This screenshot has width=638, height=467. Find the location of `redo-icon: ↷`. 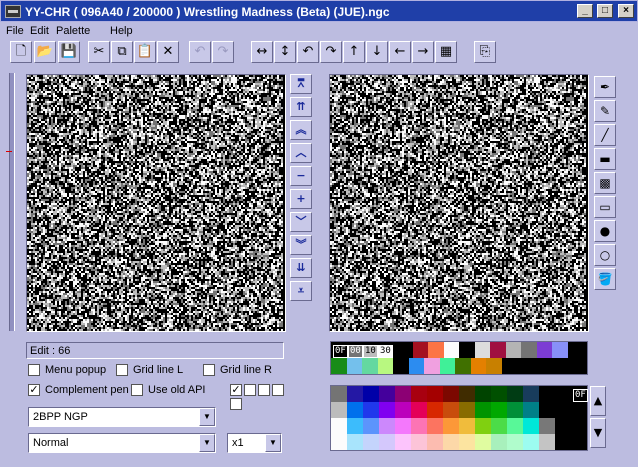

redo-icon: ↷ is located at coordinates (223, 52).